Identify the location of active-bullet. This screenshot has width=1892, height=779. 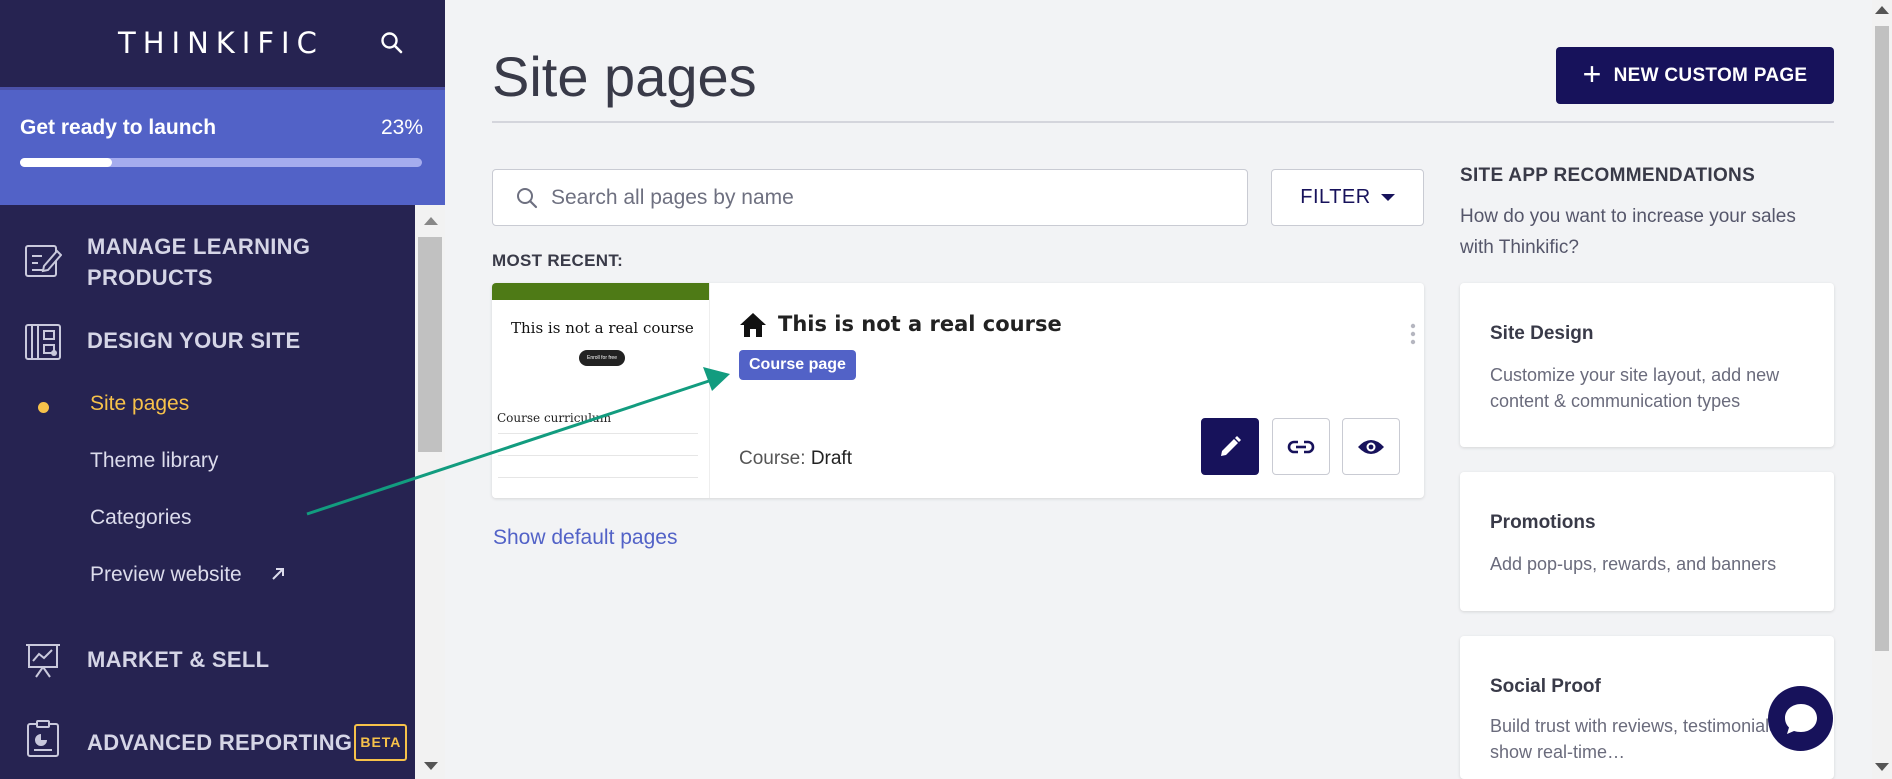
(43, 407).